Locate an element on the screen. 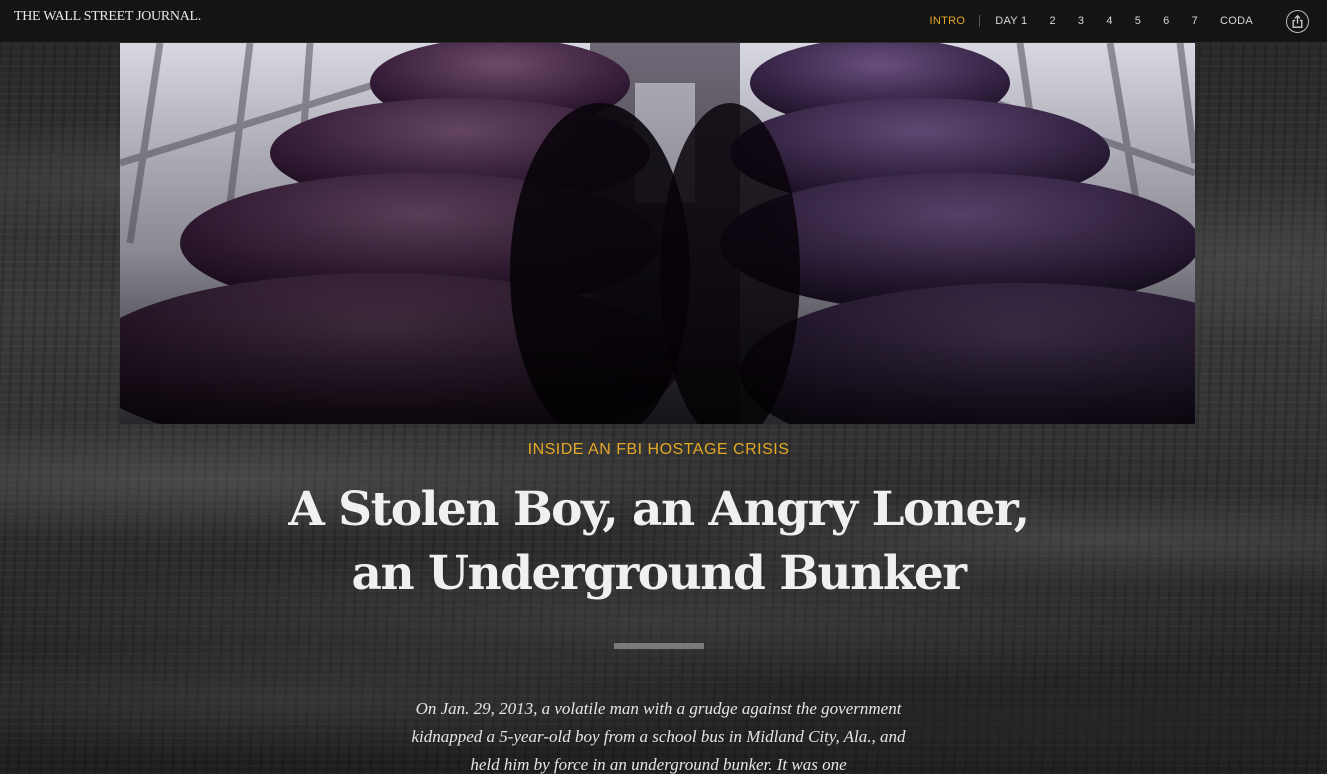 This screenshot has width=1327, height=774. nav-item-coda: CODA is located at coordinates (1236, 21).